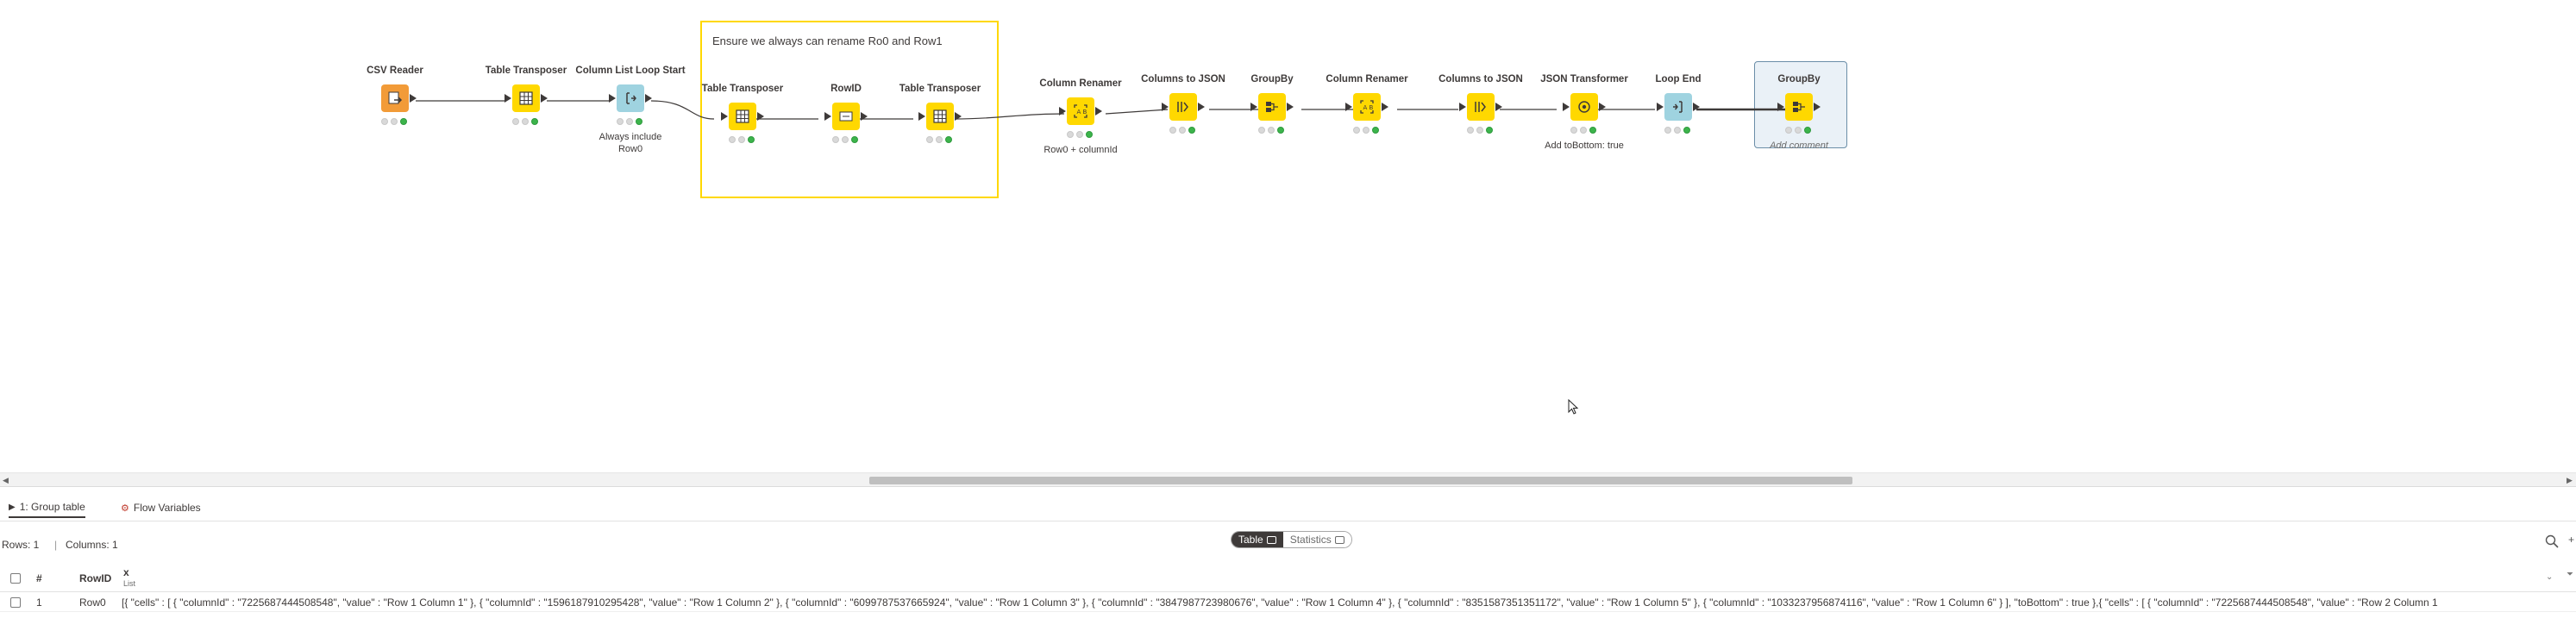  Describe the element at coordinates (1573, 407) in the screenshot. I see `mouse-cursor-icon` at that location.